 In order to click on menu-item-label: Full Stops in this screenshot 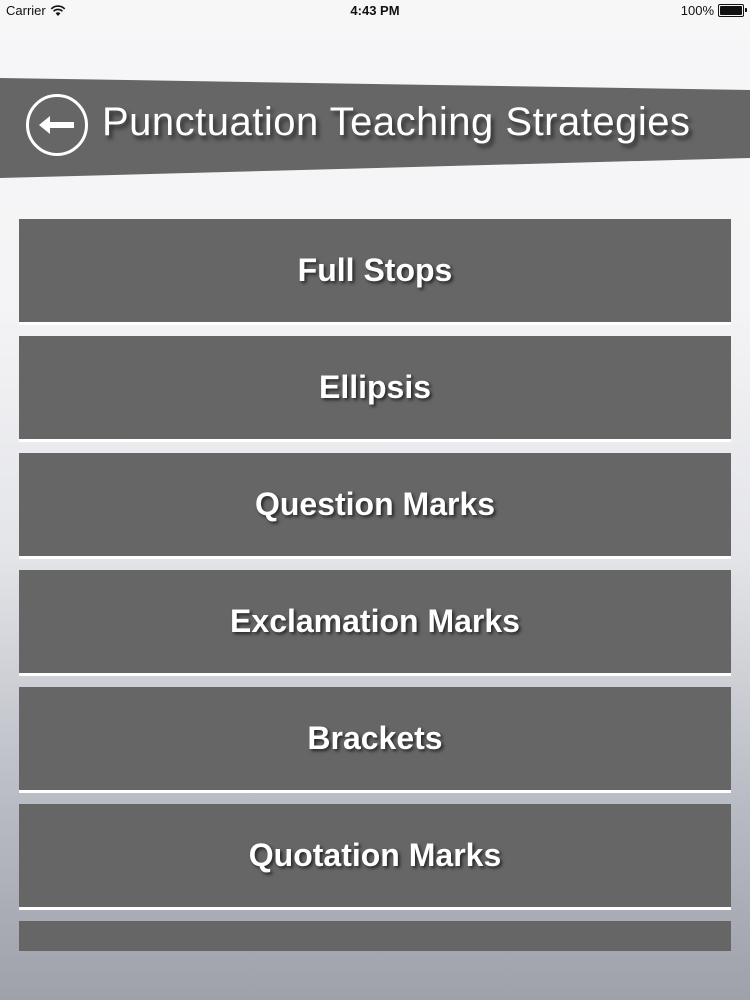, I will do `click(375, 270)`.